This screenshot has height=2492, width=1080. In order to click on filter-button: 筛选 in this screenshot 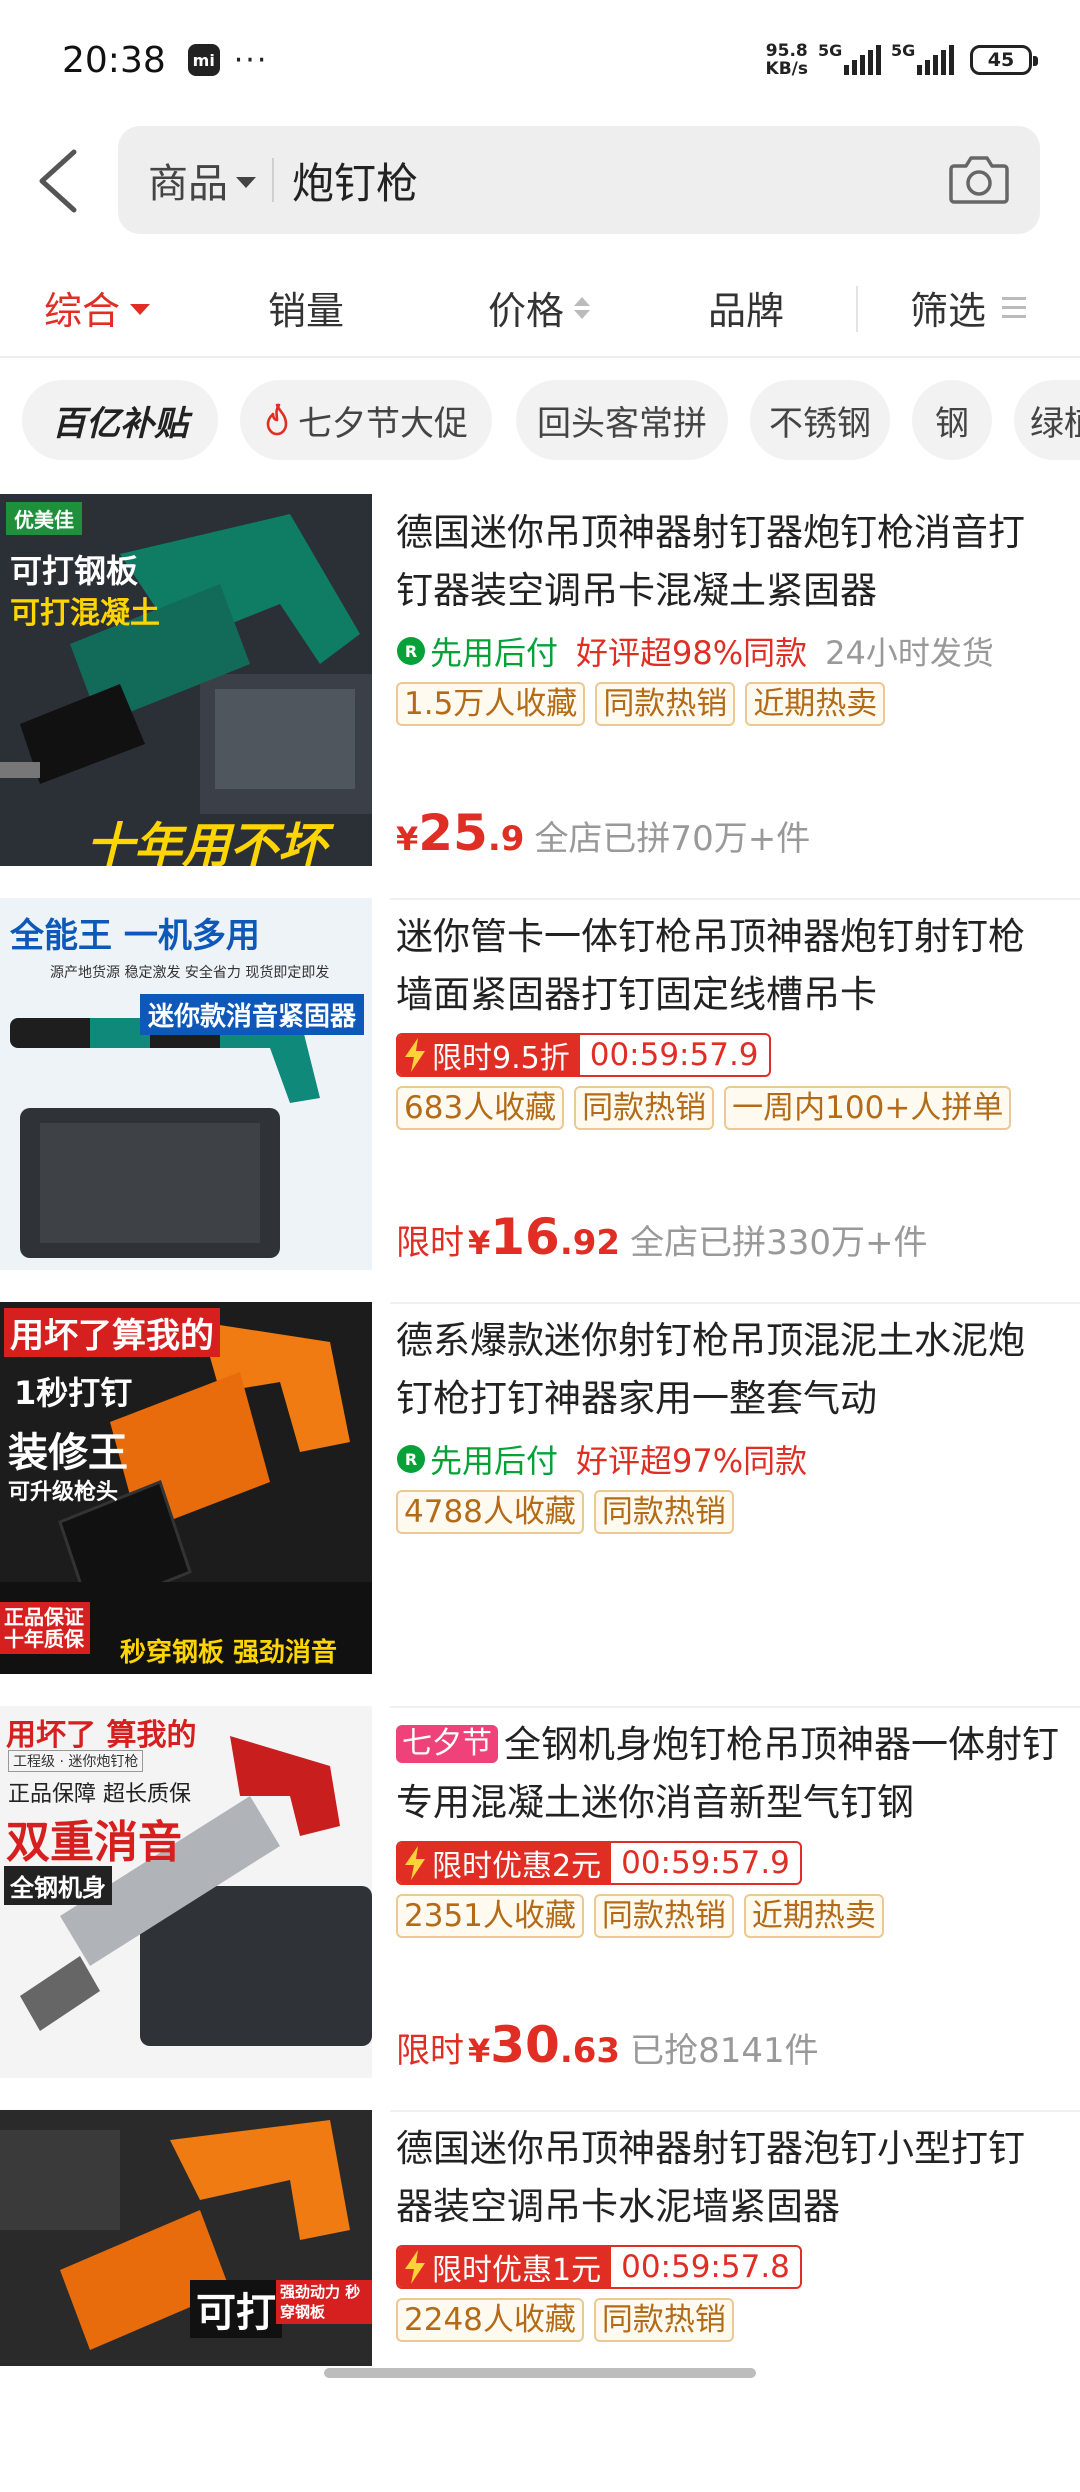, I will do `click(968, 307)`.